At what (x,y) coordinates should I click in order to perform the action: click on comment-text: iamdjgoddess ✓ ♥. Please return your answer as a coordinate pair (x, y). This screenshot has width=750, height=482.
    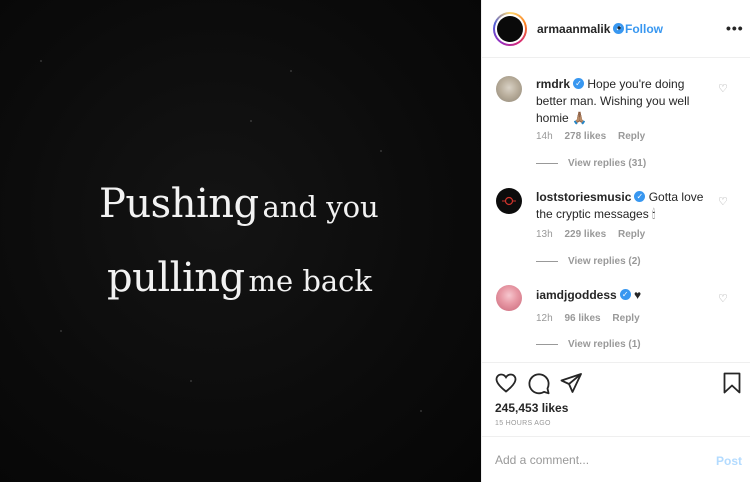
    Looking at the image, I should click on (626, 295).